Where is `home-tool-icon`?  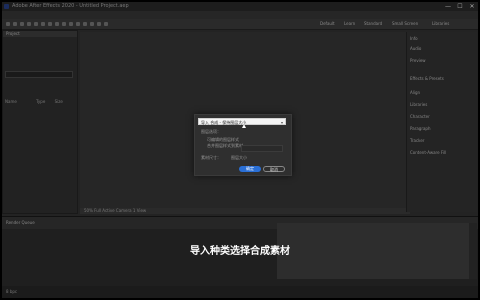
home-tool-icon is located at coordinates (8, 24).